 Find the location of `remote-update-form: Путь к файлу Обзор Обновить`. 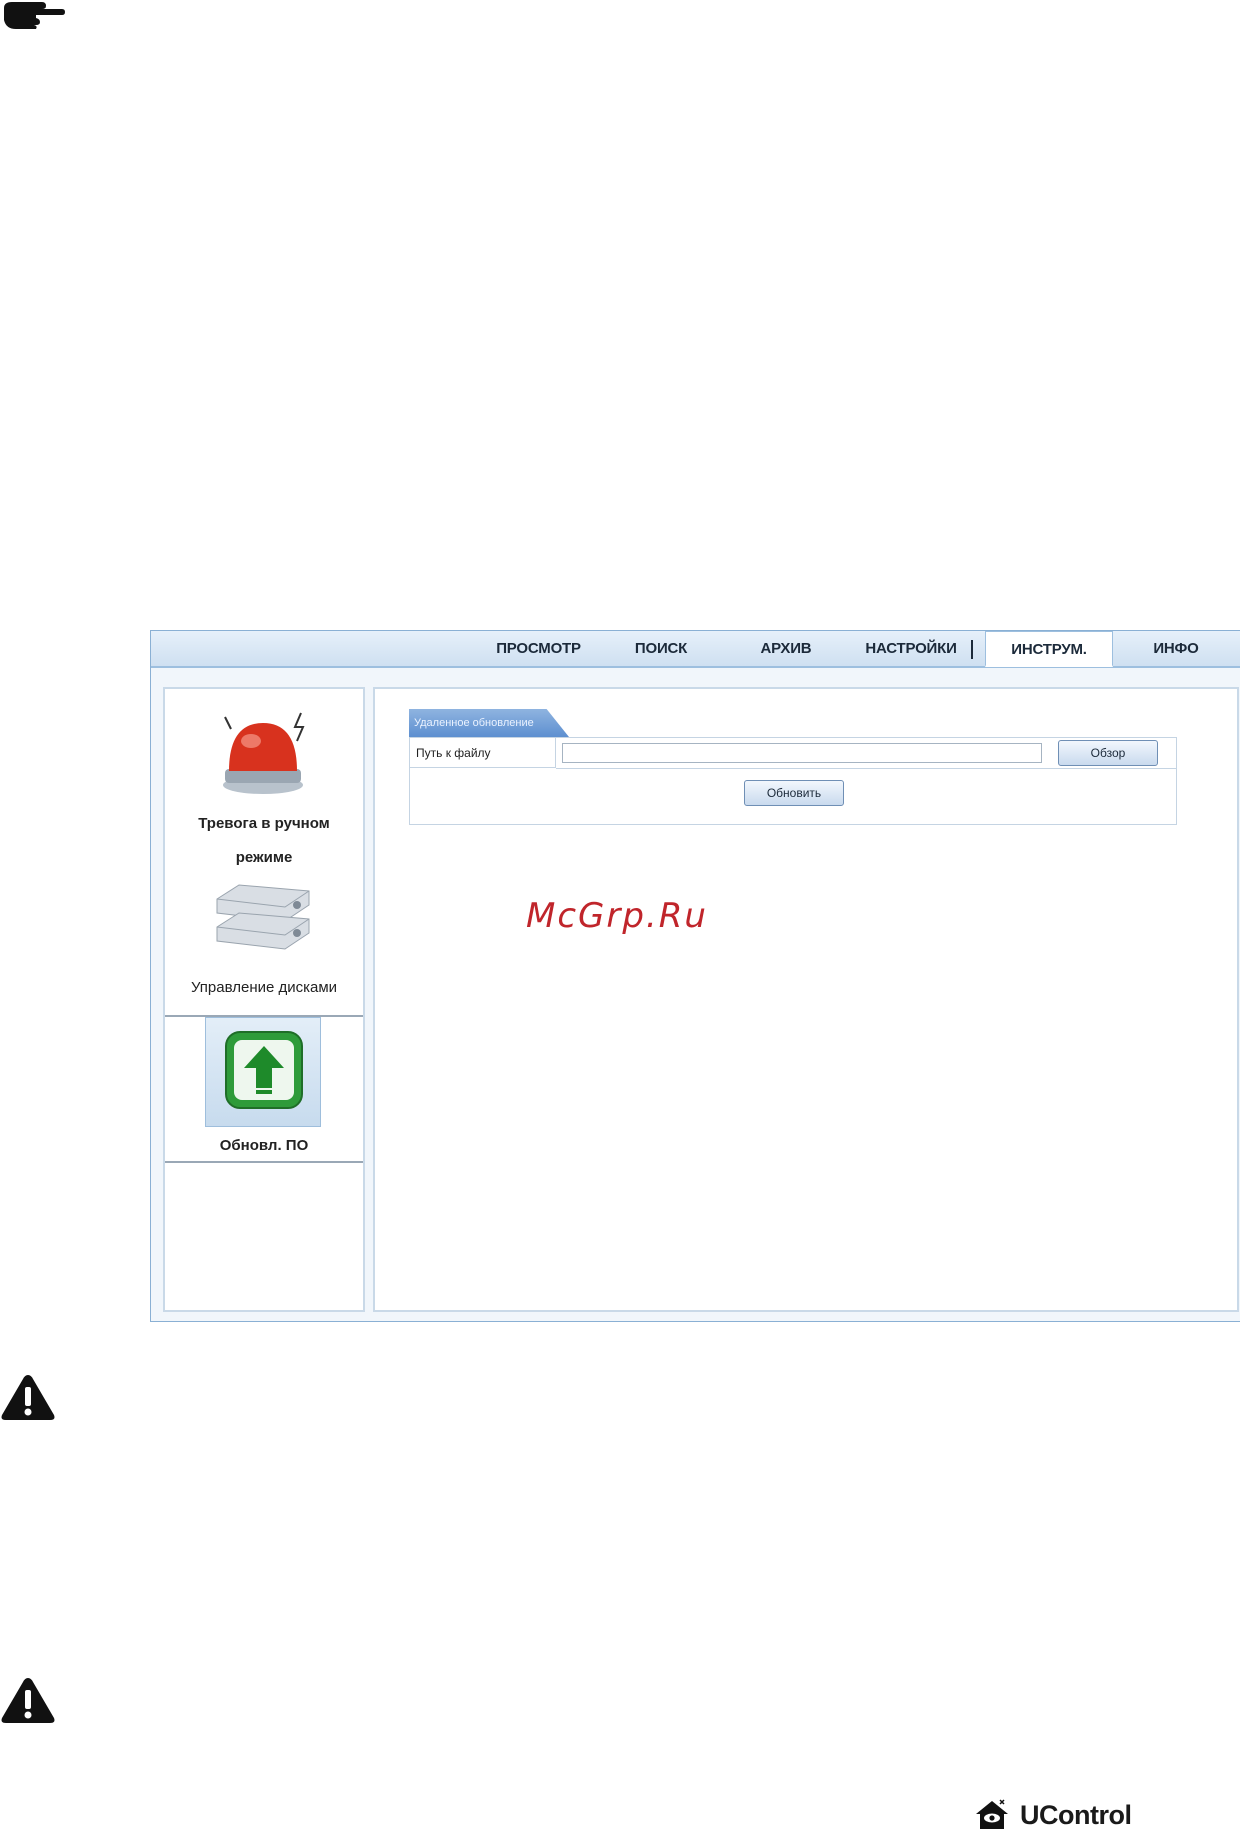

remote-update-form: Путь к файлу Обзор Обновить is located at coordinates (793, 781).